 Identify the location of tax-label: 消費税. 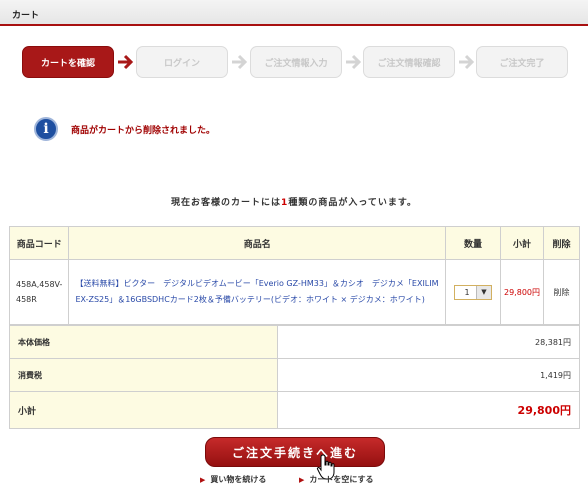
(143, 375).